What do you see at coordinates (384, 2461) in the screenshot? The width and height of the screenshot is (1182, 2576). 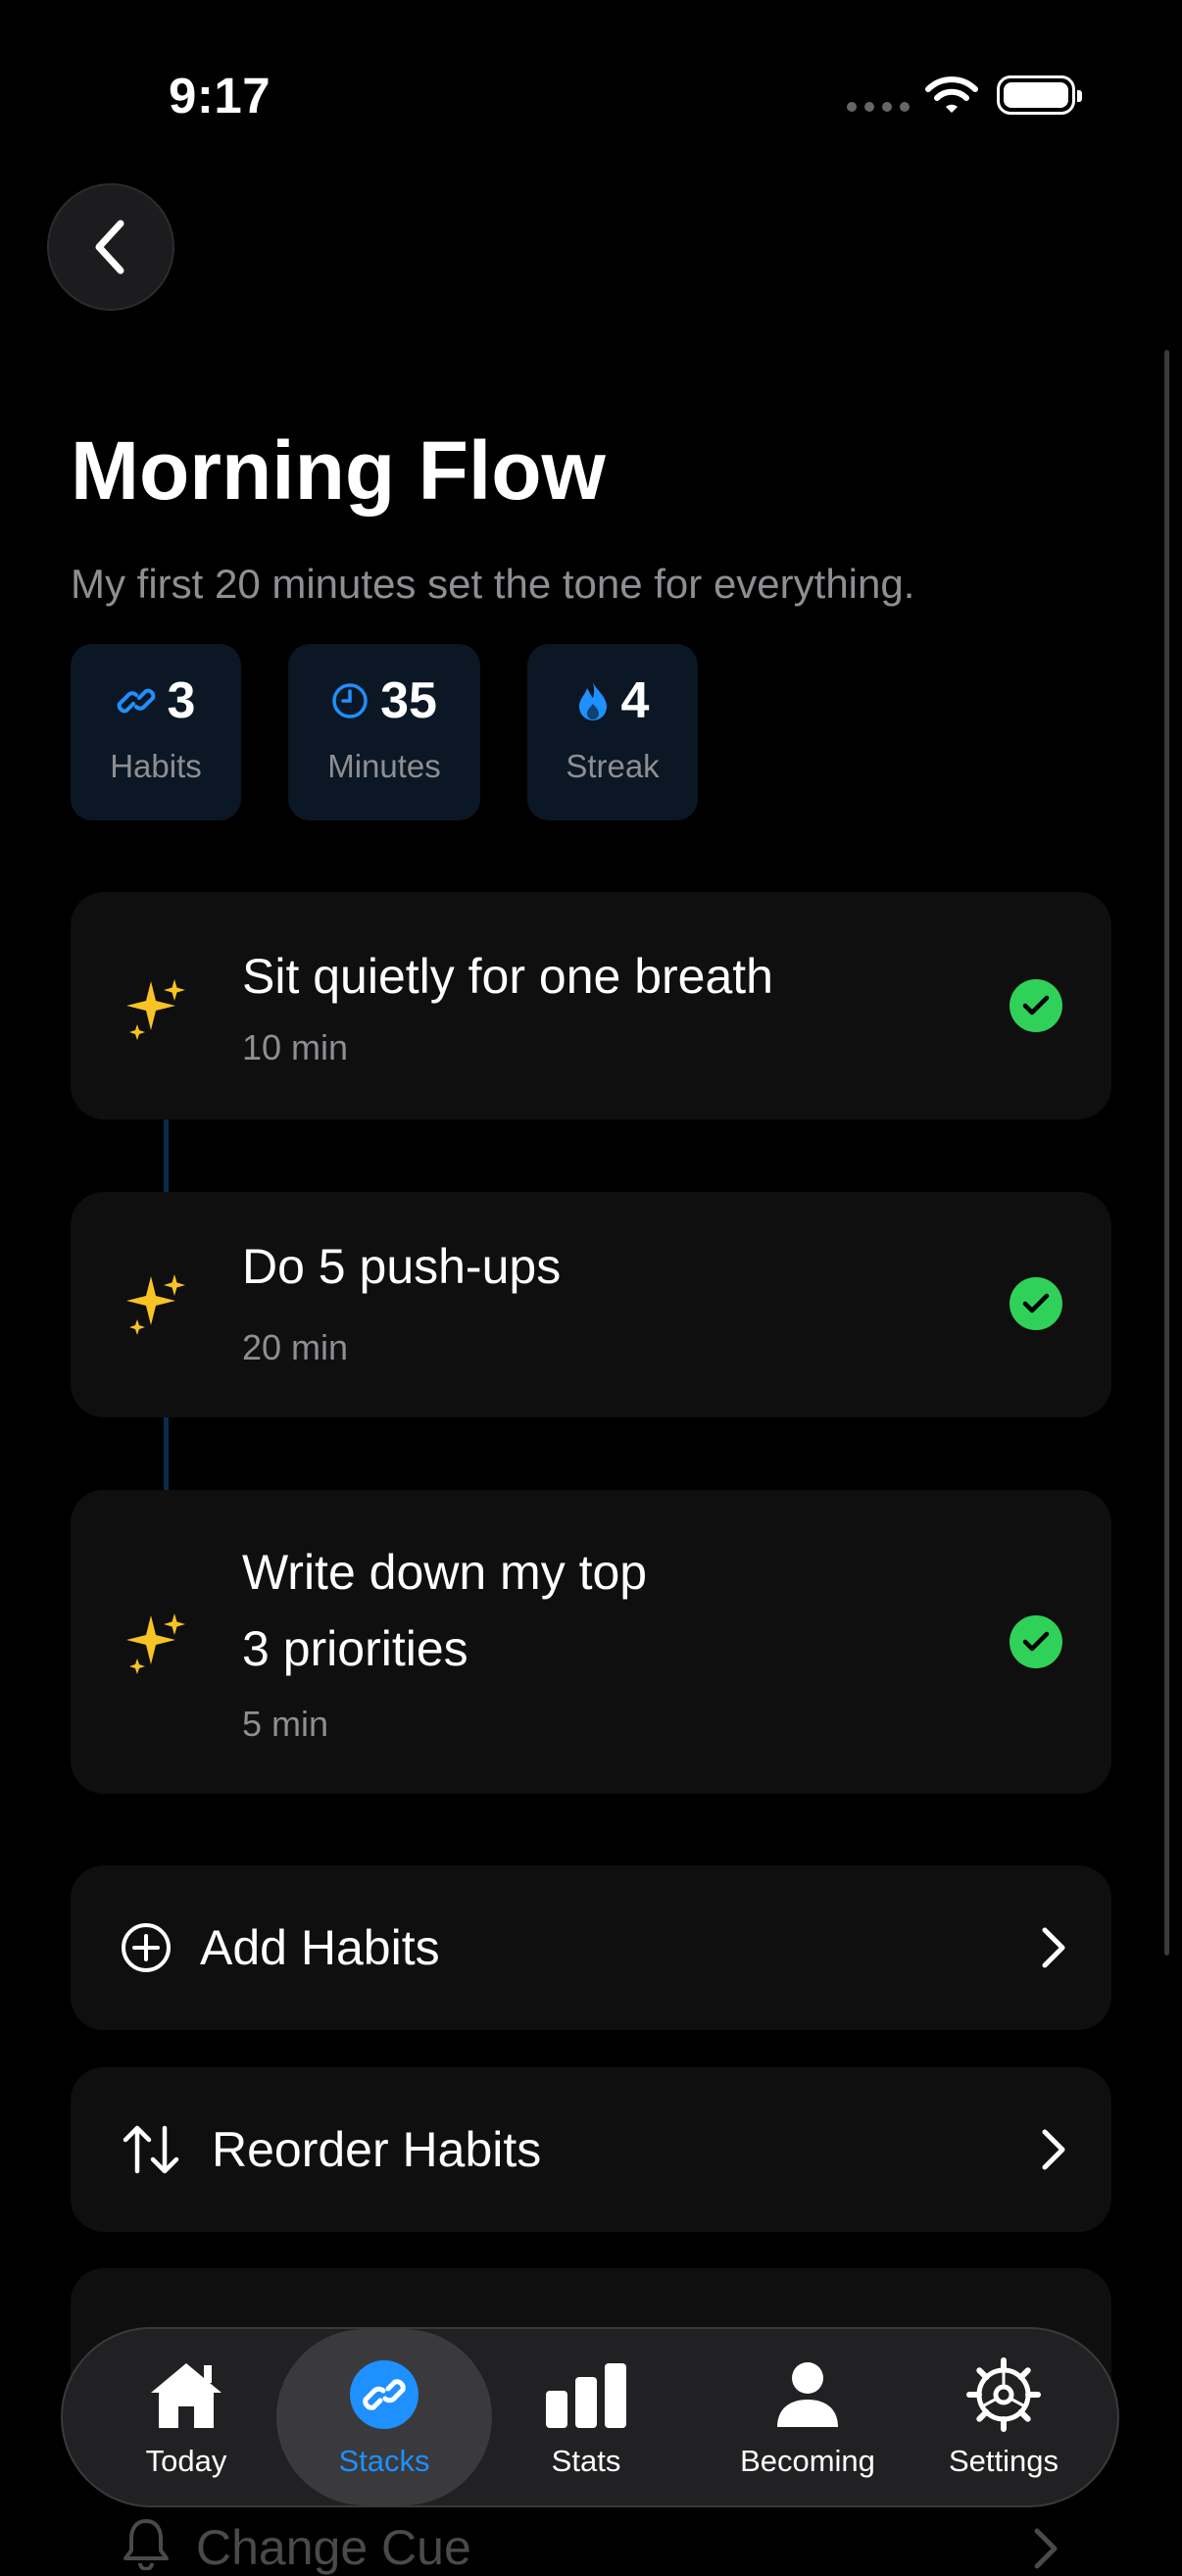 I see `tab-stacks-label: Stacks` at bounding box center [384, 2461].